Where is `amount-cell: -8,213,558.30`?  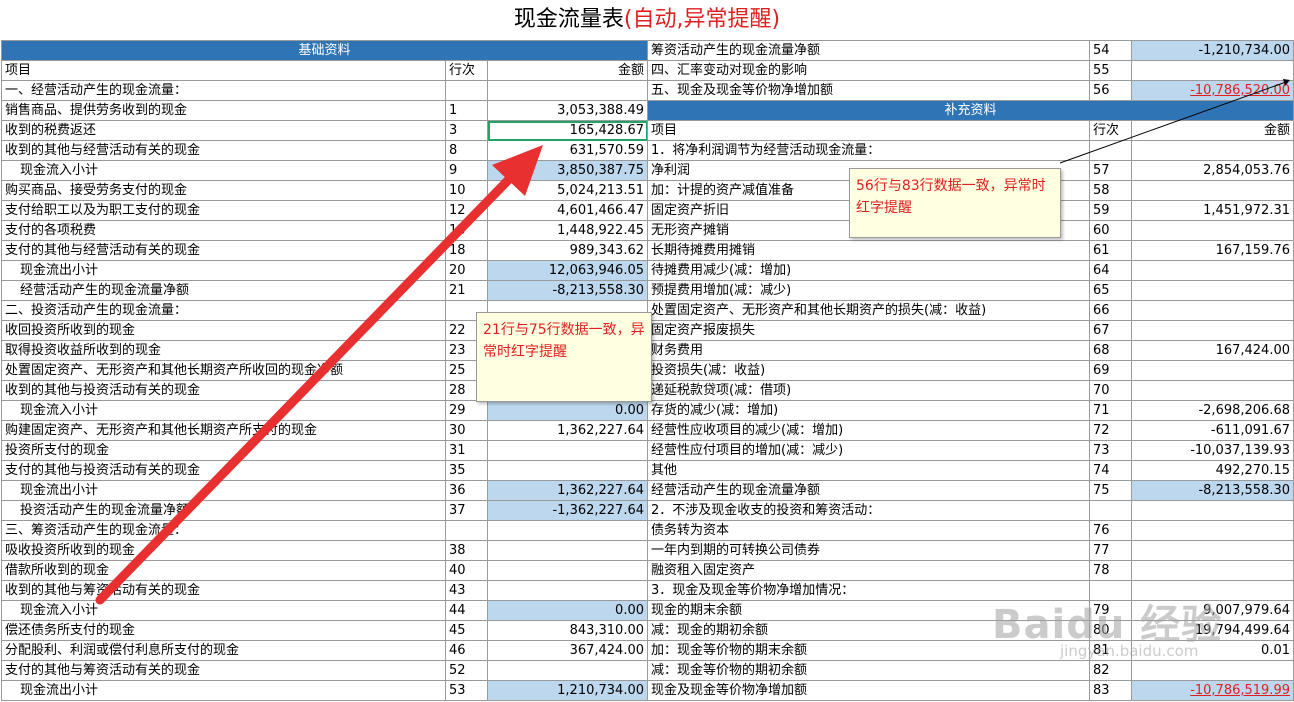
amount-cell: -8,213,558.30 is located at coordinates (567, 290).